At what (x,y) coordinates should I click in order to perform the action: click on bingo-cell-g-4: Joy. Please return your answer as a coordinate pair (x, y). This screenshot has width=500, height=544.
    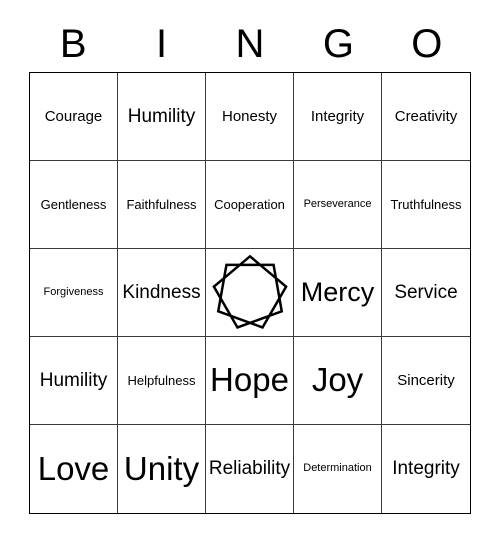
    Looking at the image, I should click on (338, 381).